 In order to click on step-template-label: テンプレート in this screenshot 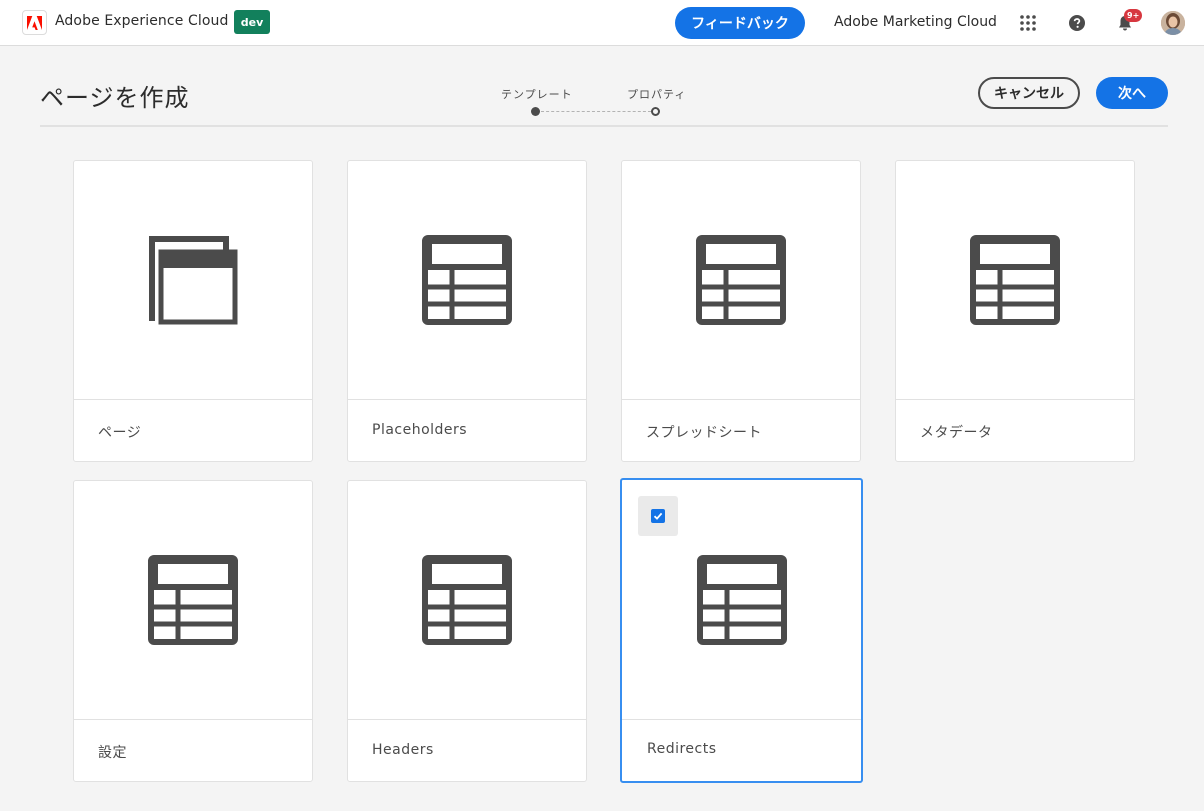, I will do `click(537, 94)`.